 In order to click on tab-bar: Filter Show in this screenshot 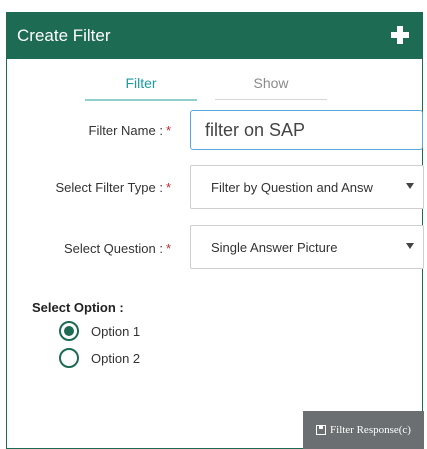, I will do `click(214, 84)`.